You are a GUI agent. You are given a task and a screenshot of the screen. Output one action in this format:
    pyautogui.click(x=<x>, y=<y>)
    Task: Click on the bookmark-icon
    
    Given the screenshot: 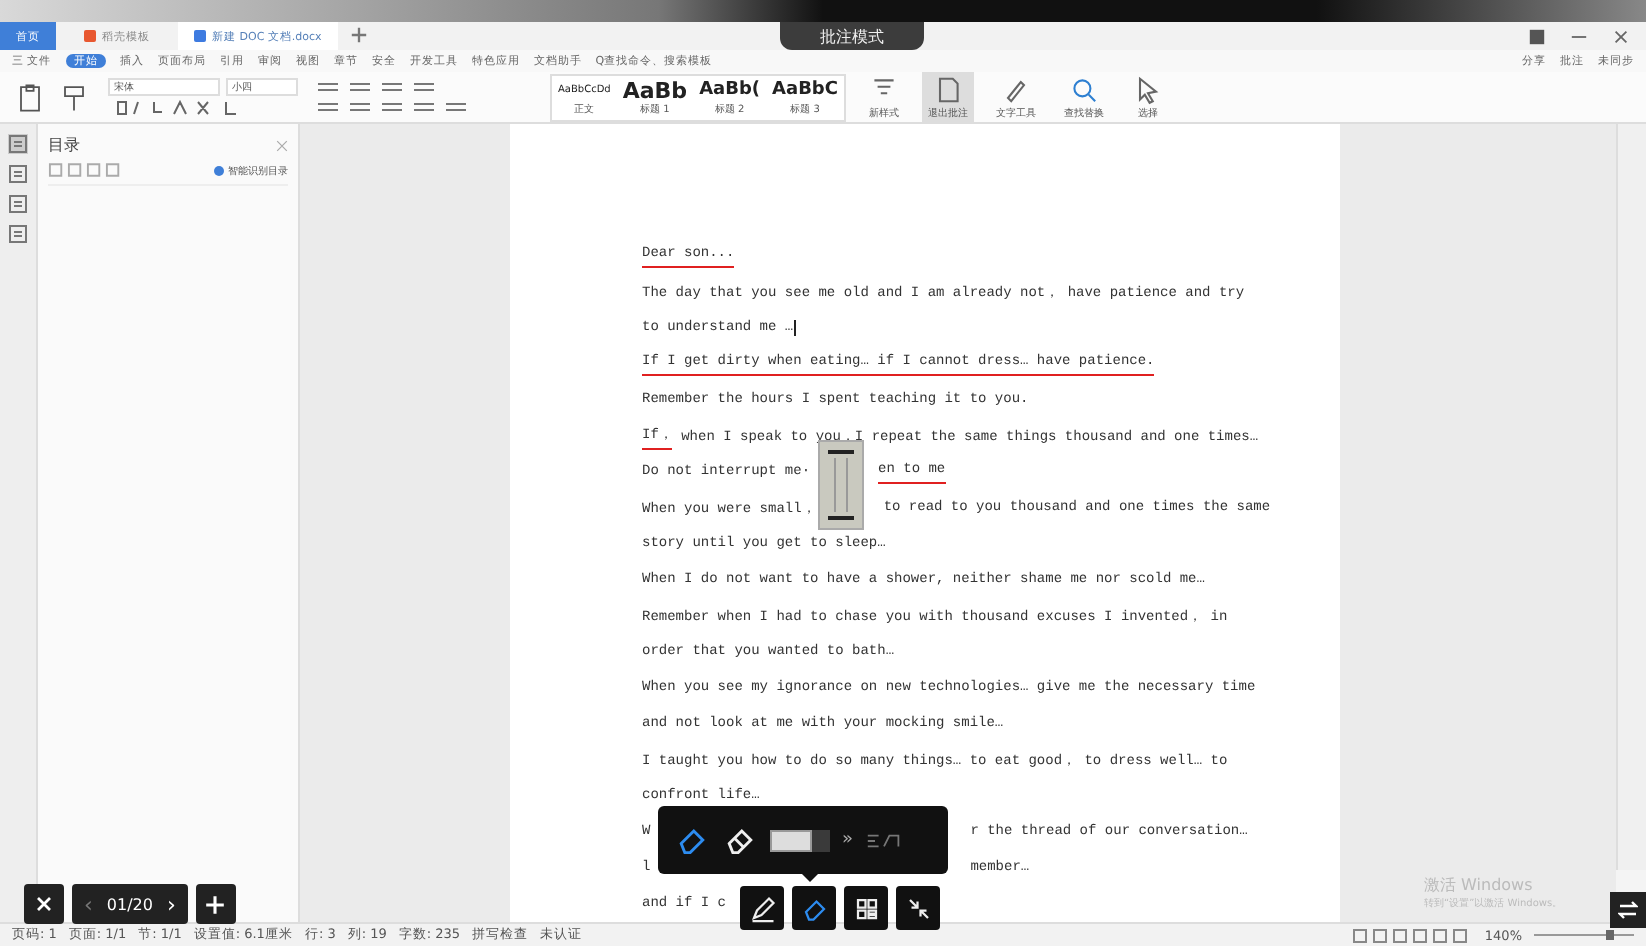 What is the action you would take?
    pyautogui.click(x=18, y=204)
    